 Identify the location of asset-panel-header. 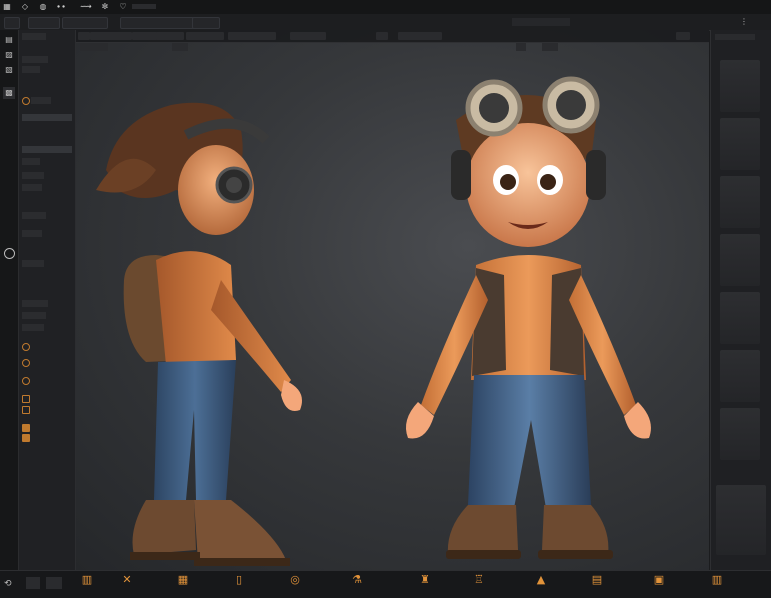
(735, 37).